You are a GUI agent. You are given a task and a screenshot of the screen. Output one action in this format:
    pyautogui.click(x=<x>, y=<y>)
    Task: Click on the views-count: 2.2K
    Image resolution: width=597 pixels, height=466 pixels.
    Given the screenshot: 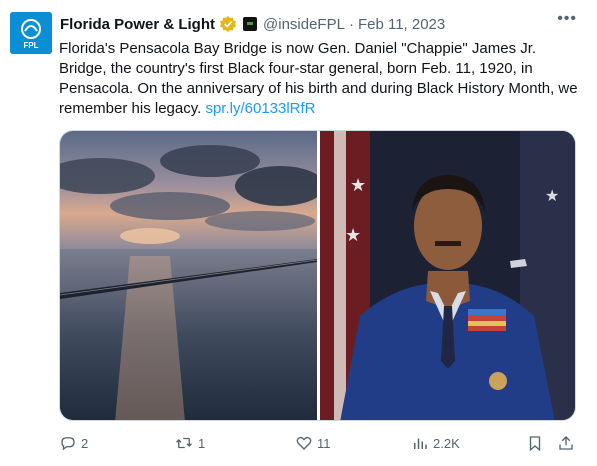 What is the action you would take?
    pyautogui.click(x=446, y=443)
    